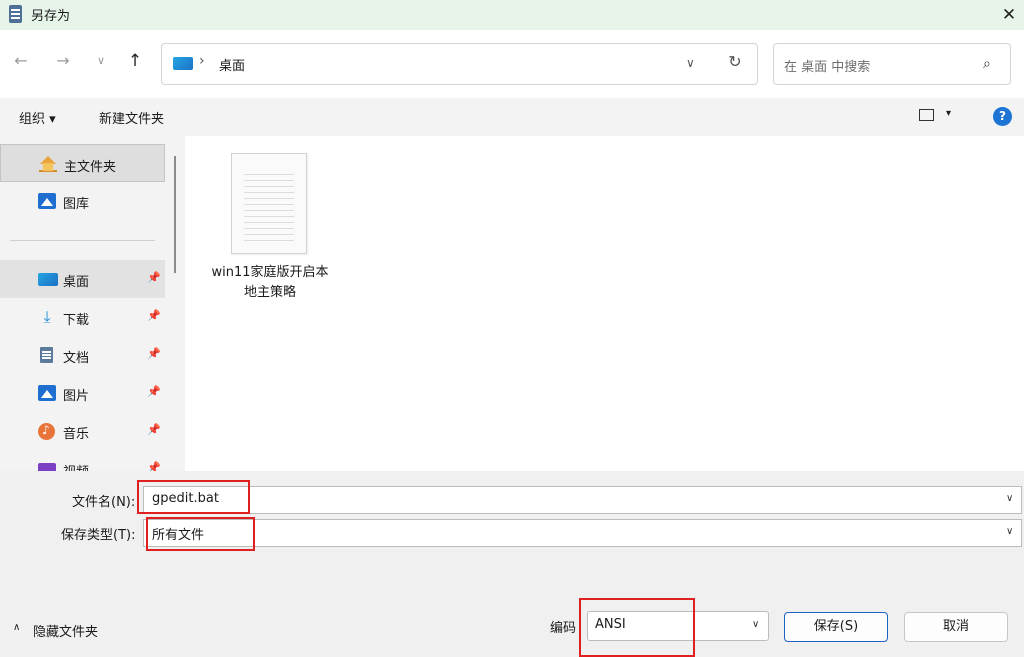 This screenshot has width=1024, height=657. I want to click on view-mode-icon, so click(926, 115).